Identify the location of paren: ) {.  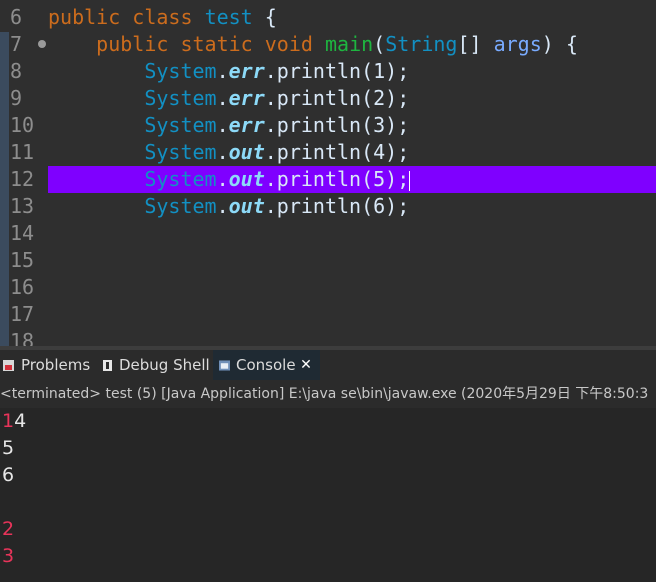
(559, 44).